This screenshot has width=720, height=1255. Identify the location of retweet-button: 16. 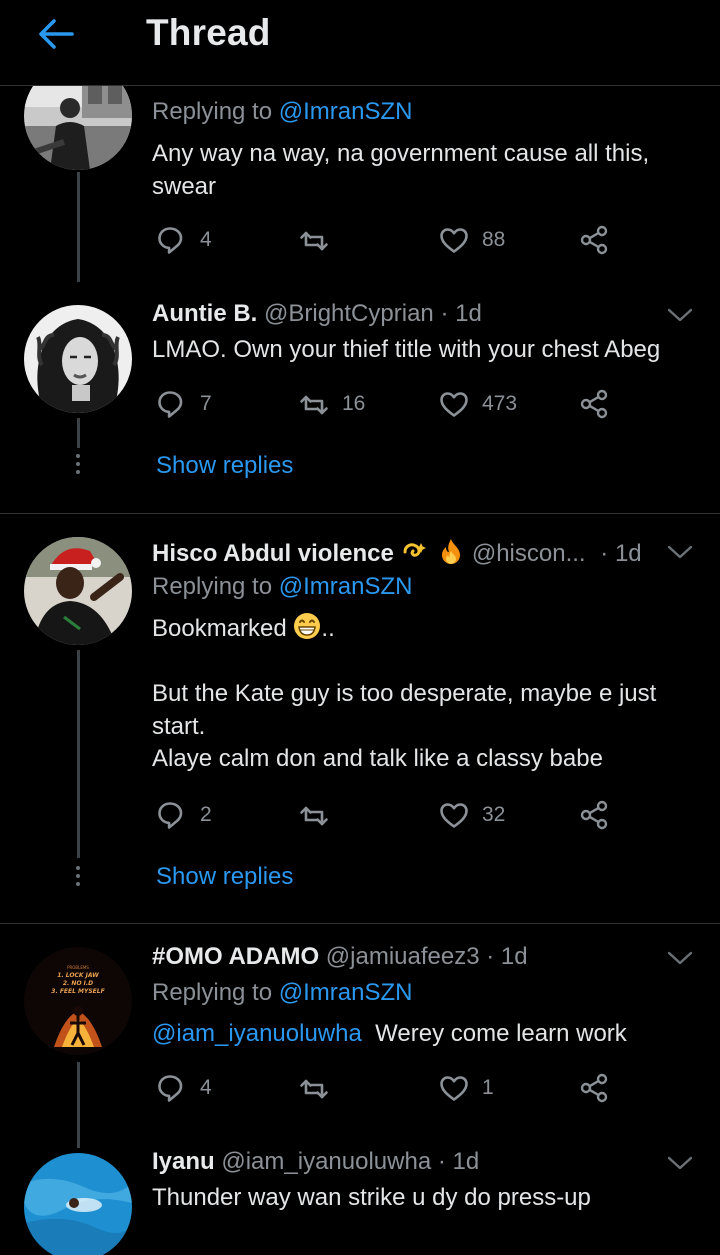
(331, 404).